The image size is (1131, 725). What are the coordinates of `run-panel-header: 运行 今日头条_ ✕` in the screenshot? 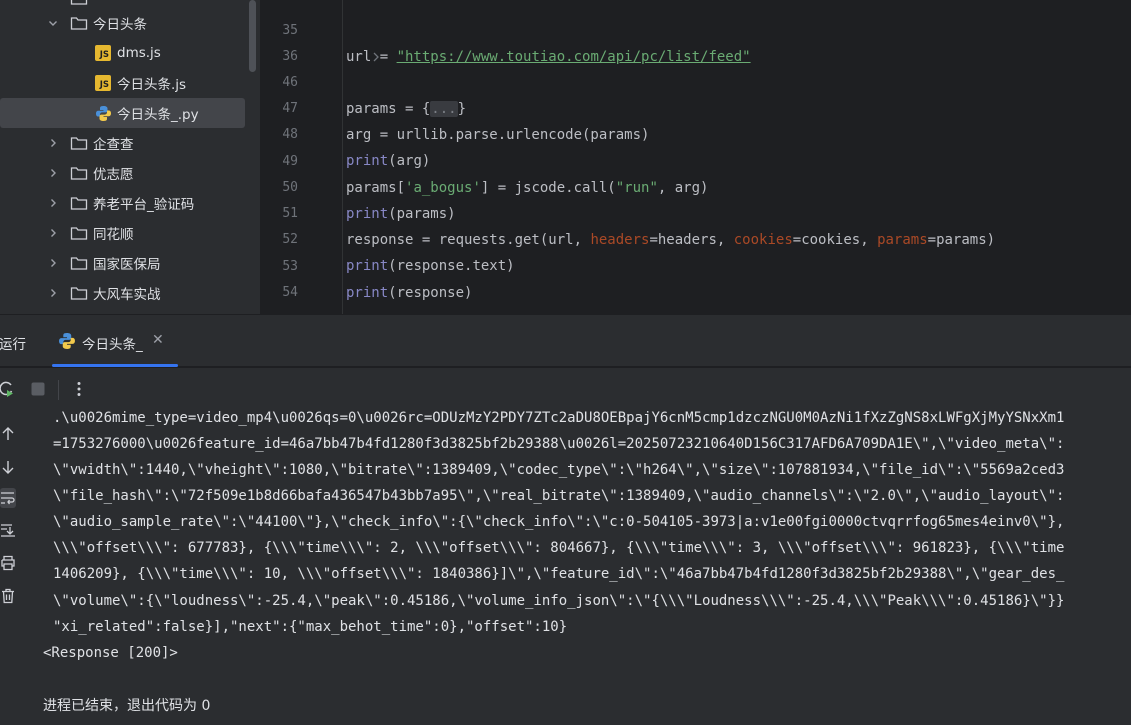 It's located at (565, 341).